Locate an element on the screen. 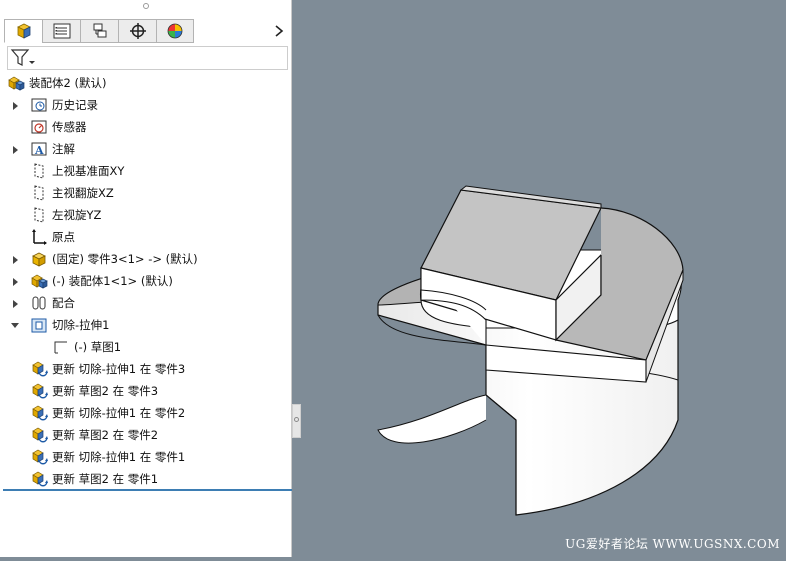 The height and width of the screenshot is (561, 786). svg-text: A is located at coordinates (39, 150).